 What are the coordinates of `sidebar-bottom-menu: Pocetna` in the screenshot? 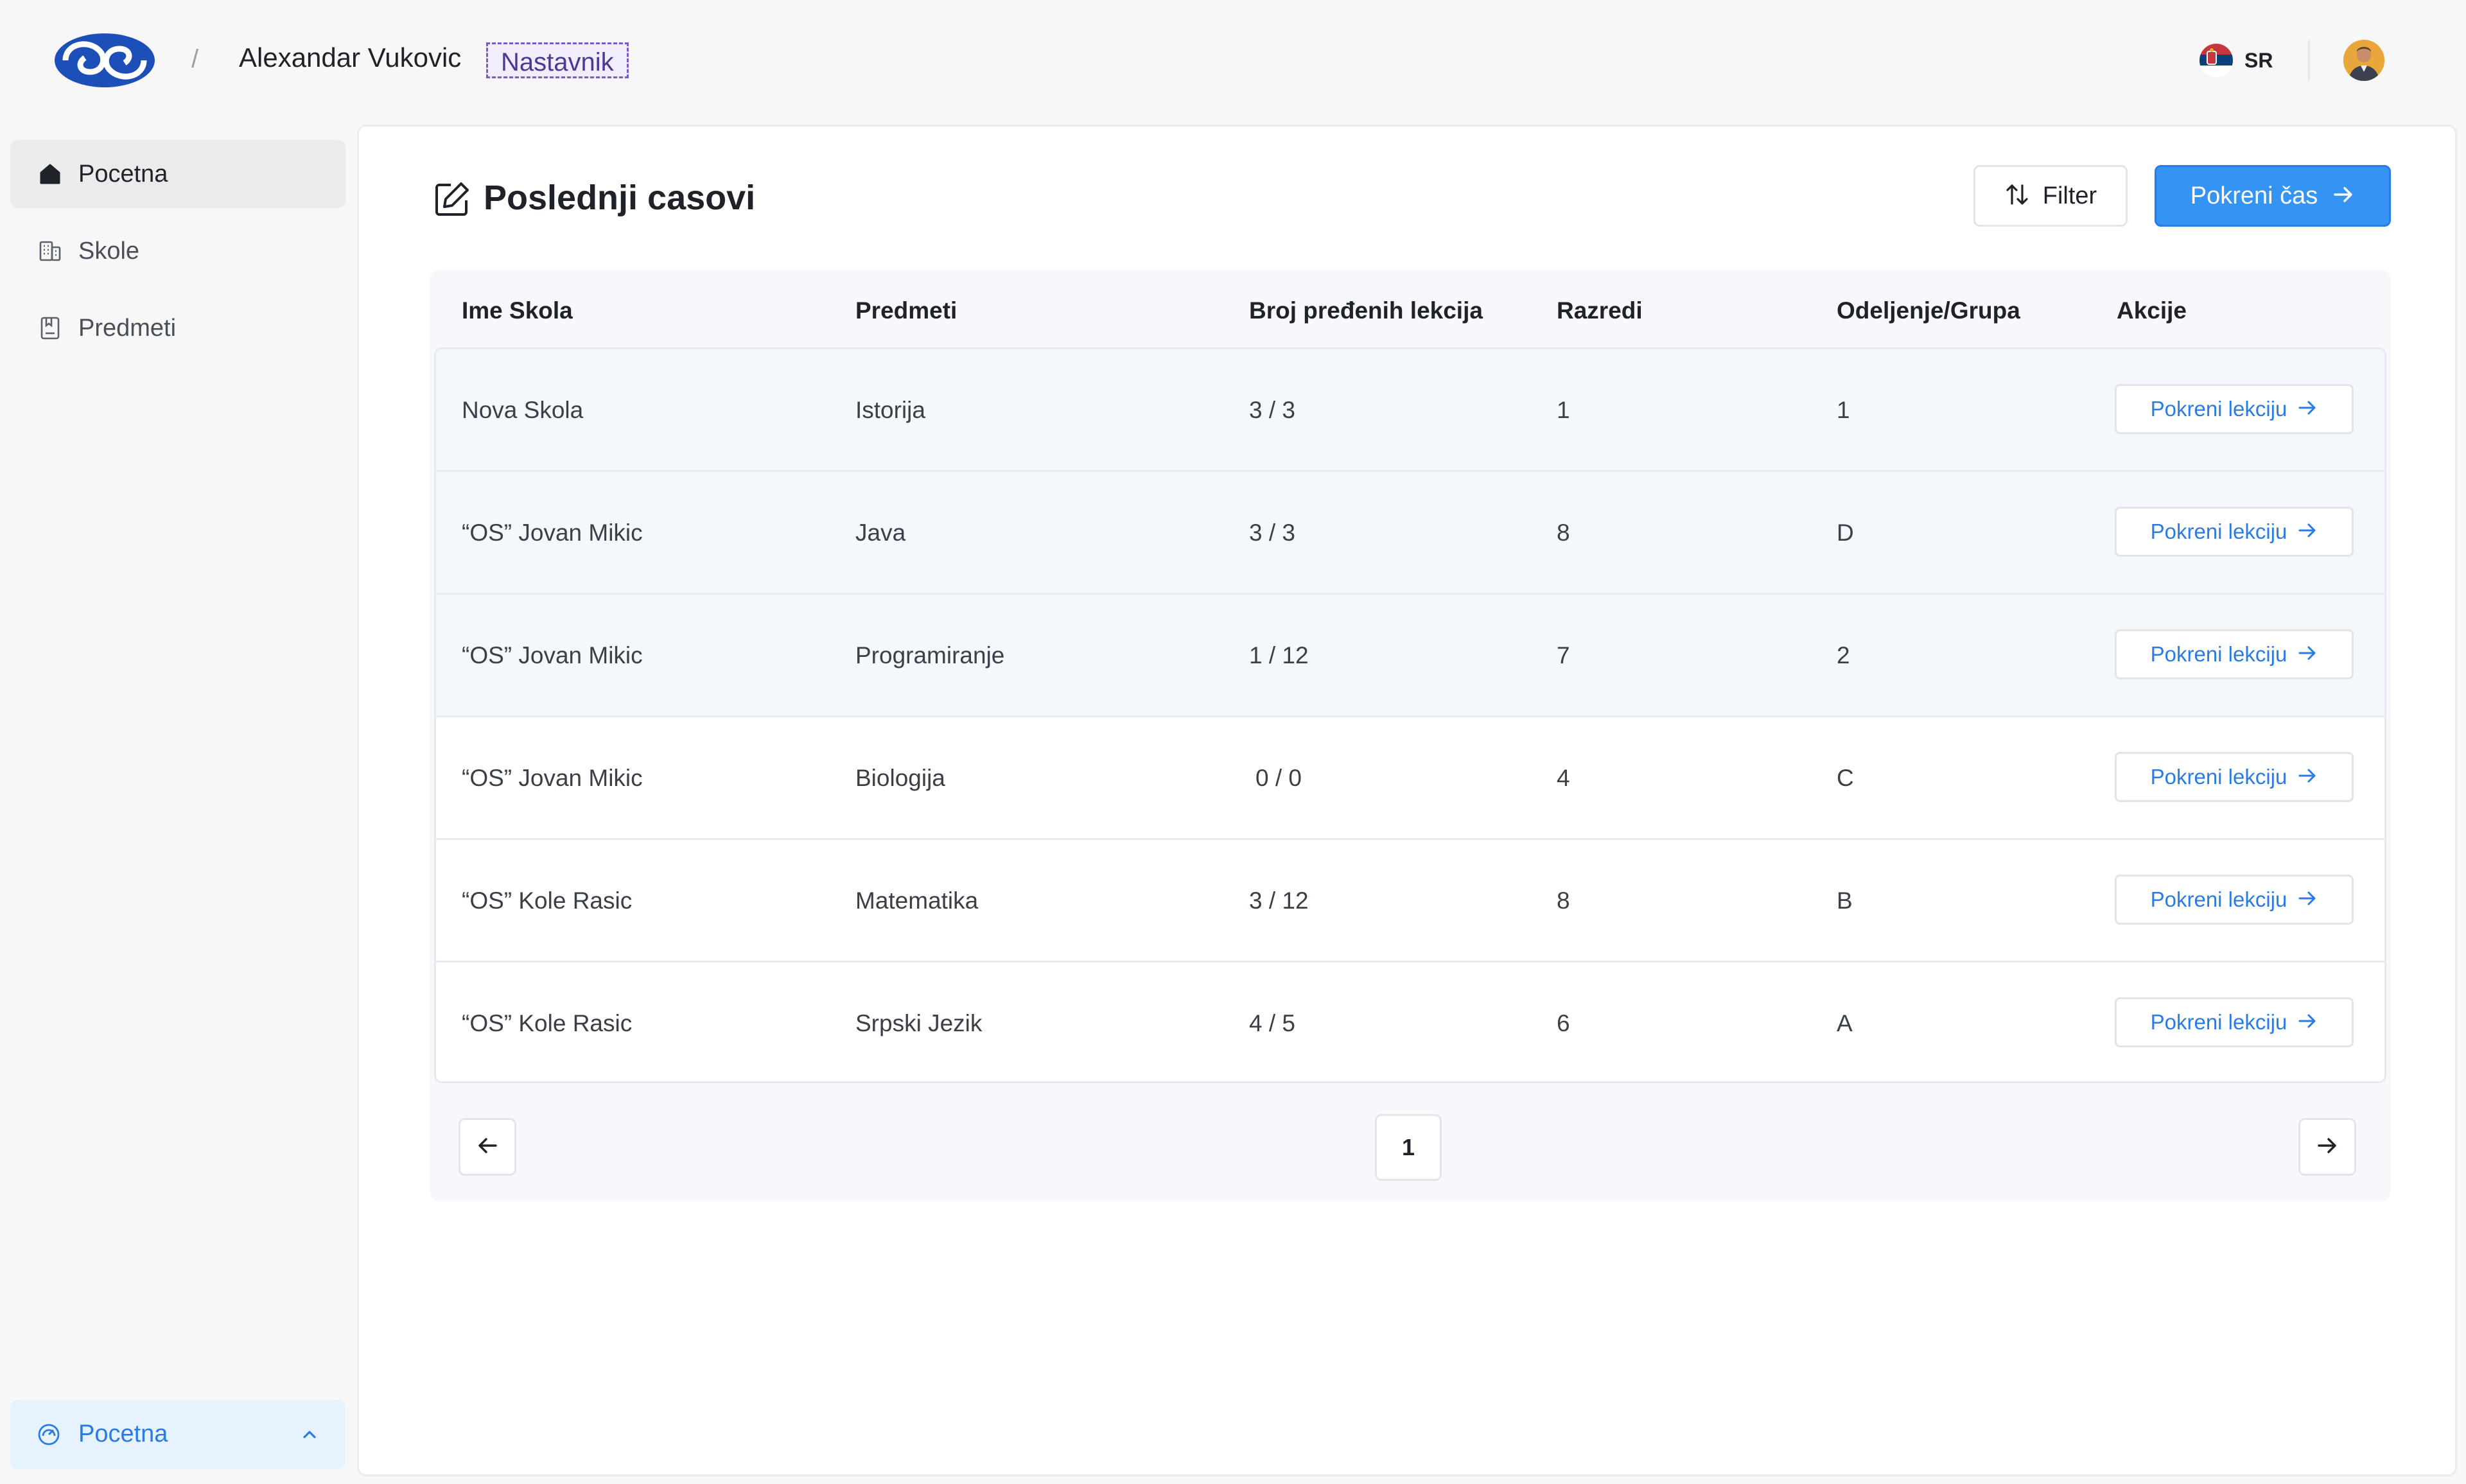 It's located at (177, 1434).